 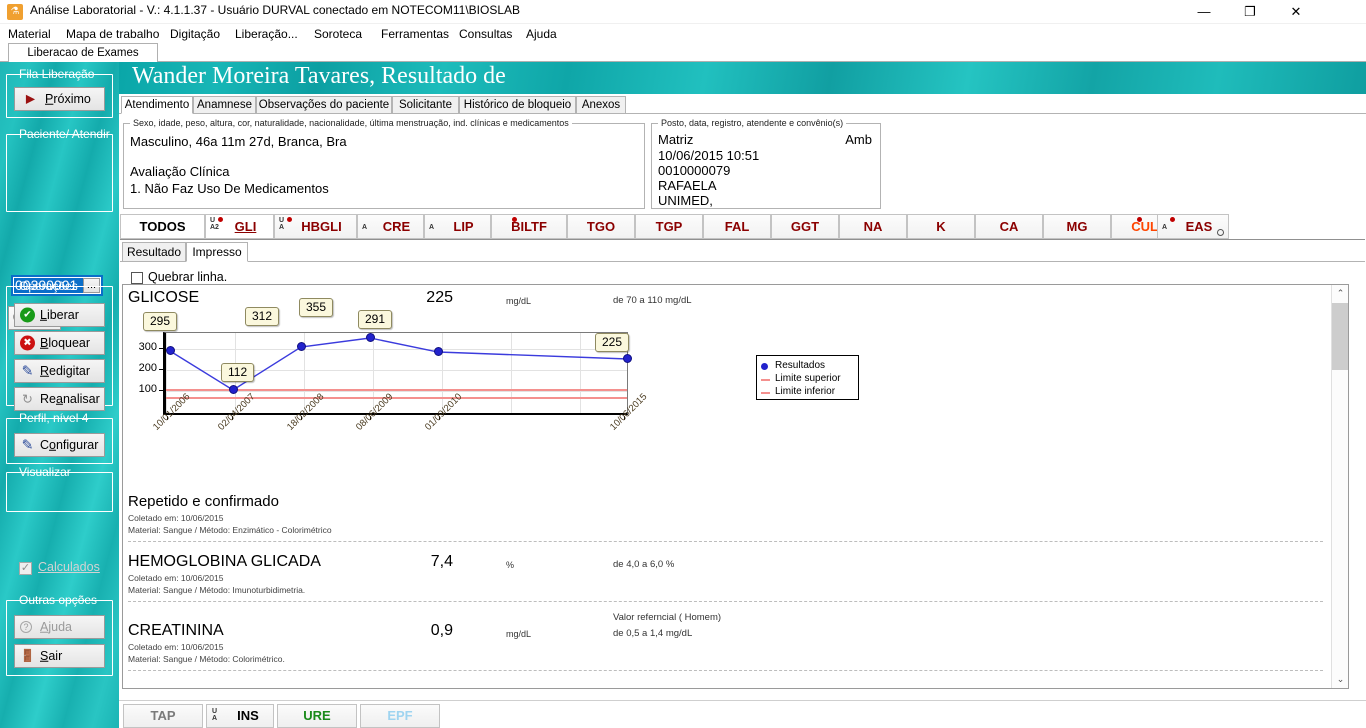 What do you see at coordinates (425, 105) in the screenshot?
I see `patient-tab-solicitante: Solicitante` at bounding box center [425, 105].